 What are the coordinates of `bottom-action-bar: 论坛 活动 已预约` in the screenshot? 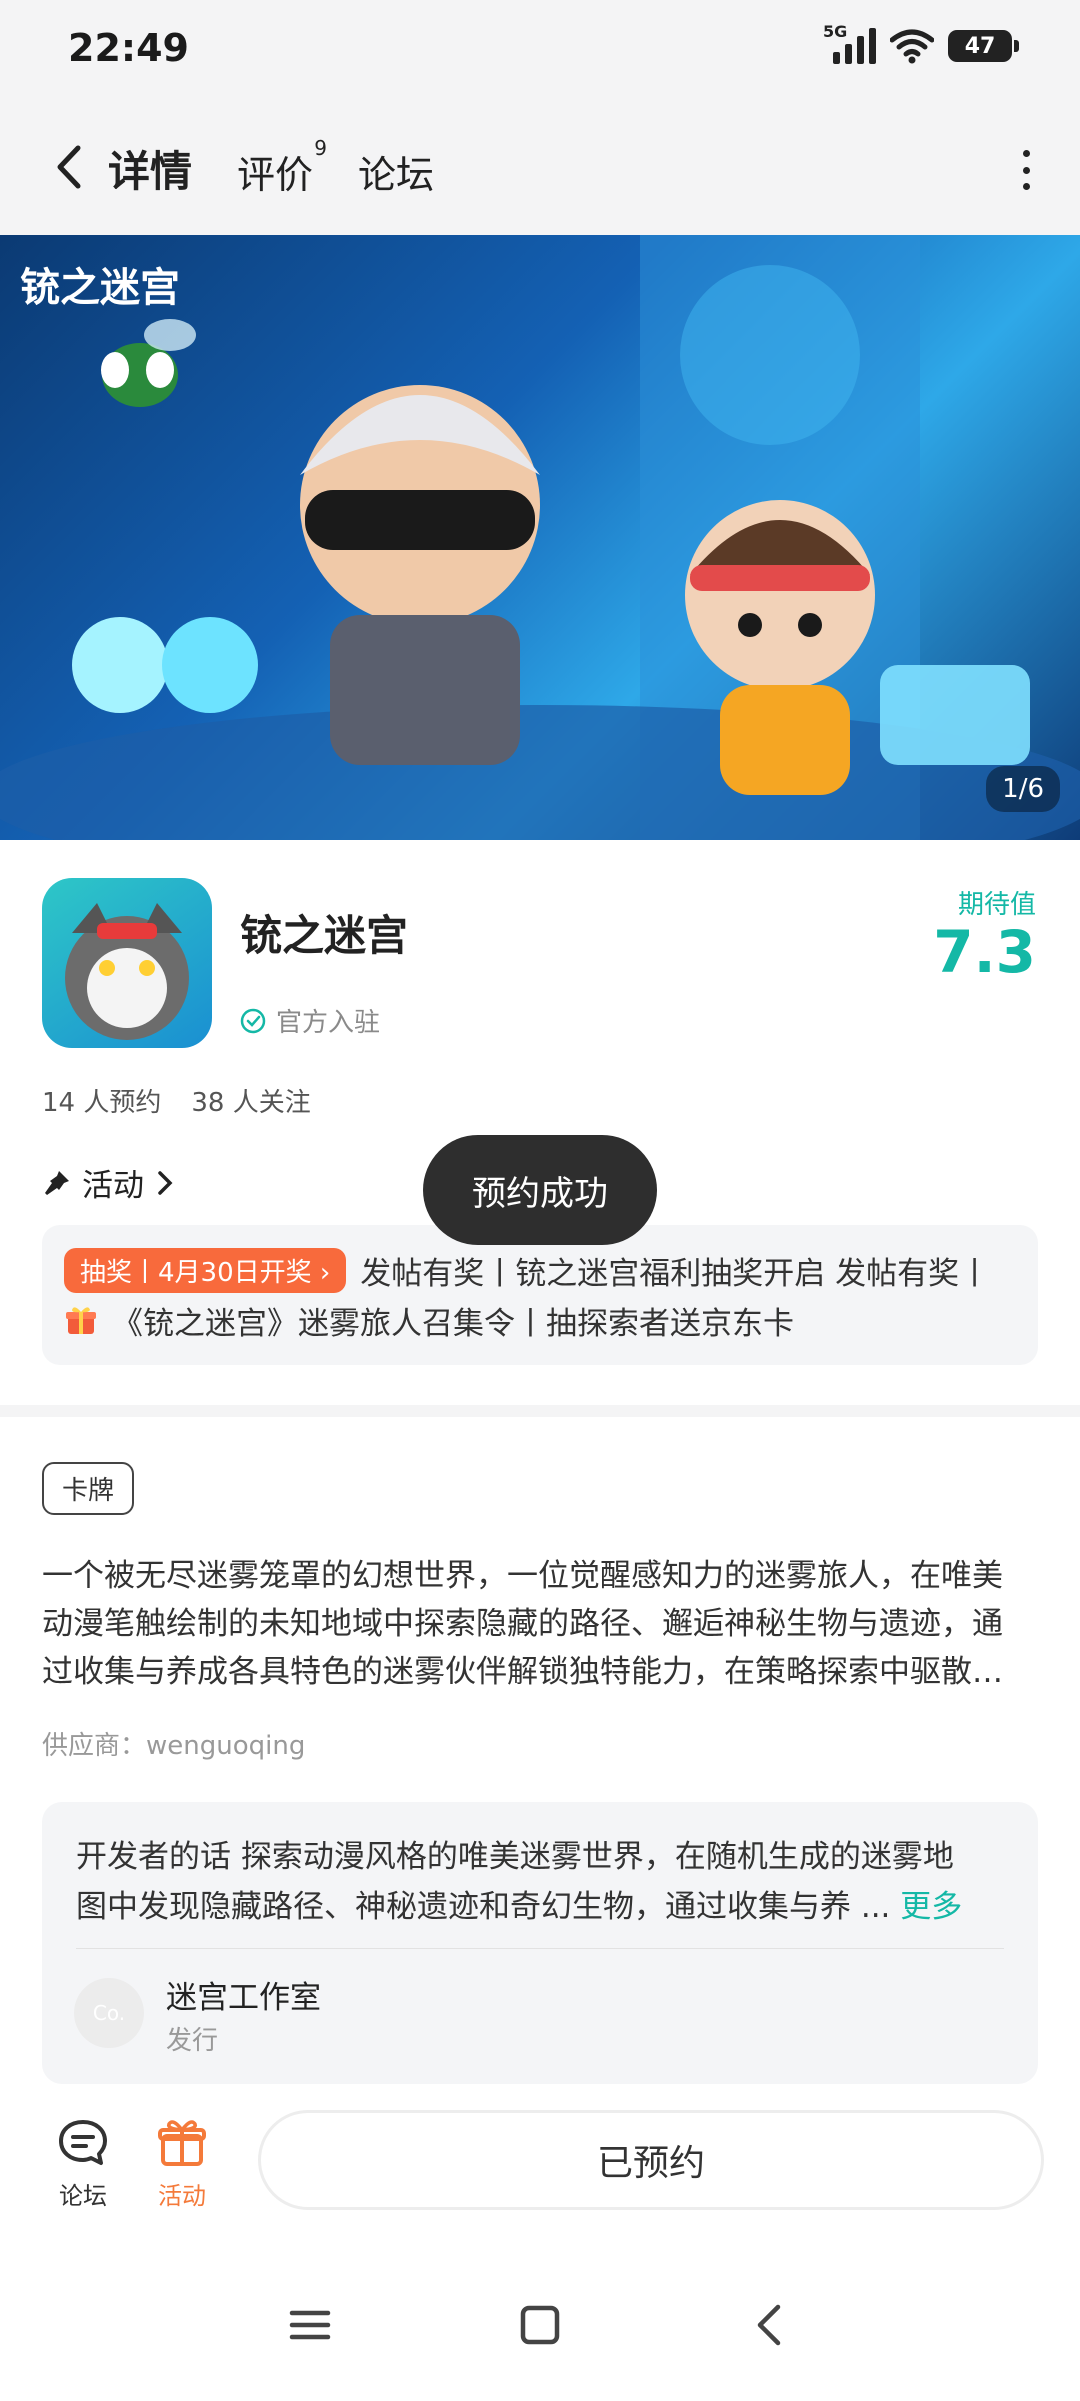 It's located at (540, 2165).